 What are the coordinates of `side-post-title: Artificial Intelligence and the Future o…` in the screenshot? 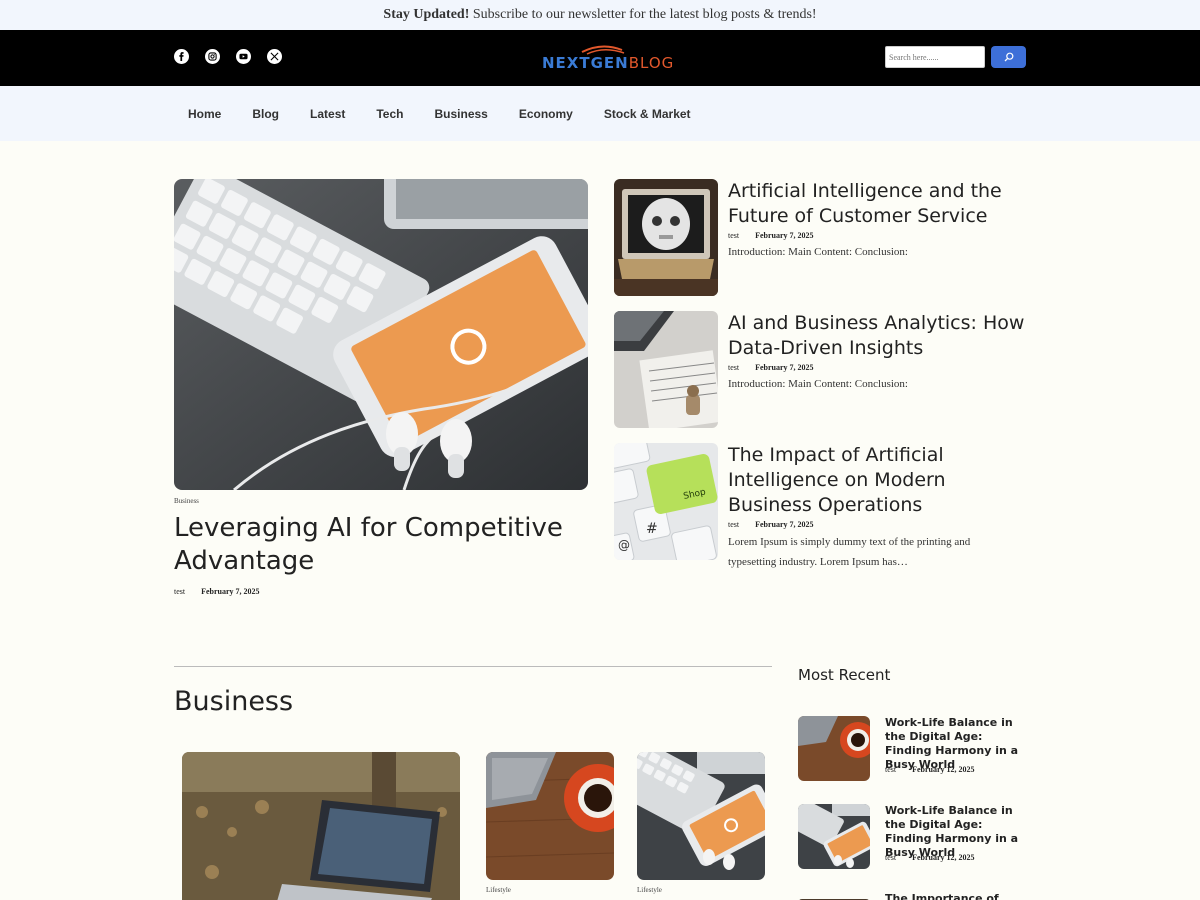 It's located at (877, 204).